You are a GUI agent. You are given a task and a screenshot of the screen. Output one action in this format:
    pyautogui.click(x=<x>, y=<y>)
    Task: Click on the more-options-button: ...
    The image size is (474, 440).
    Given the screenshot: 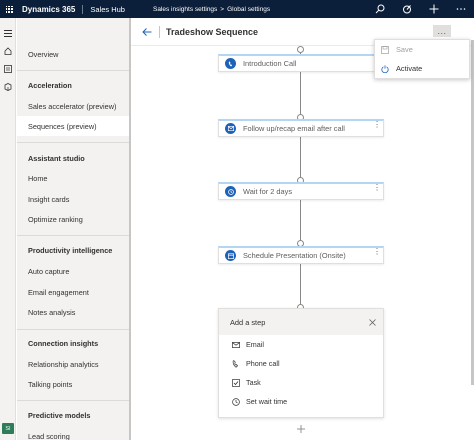 What is the action you would take?
    pyautogui.click(x=442, y=31)
    